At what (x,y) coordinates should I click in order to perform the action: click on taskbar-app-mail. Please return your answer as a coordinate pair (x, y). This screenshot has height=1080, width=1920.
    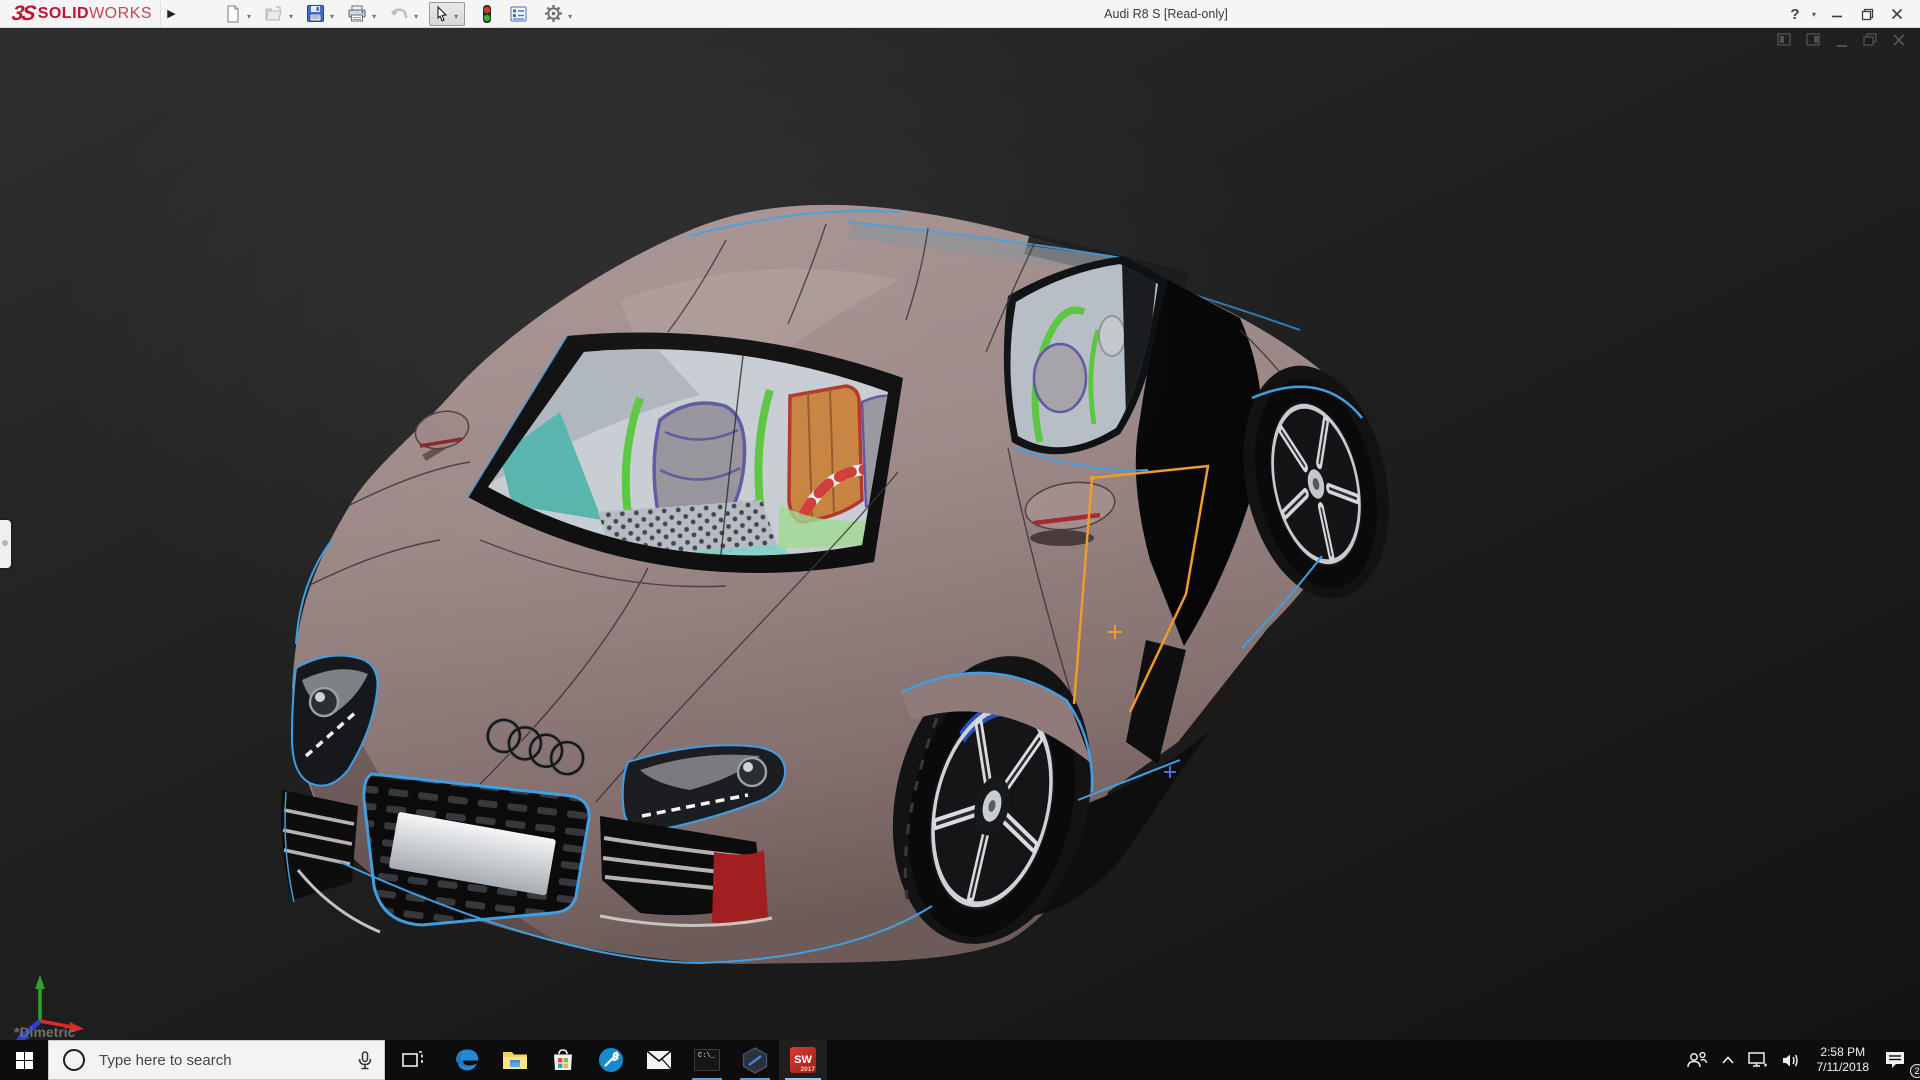
    Looking at the image, I should click on (659, 1060).